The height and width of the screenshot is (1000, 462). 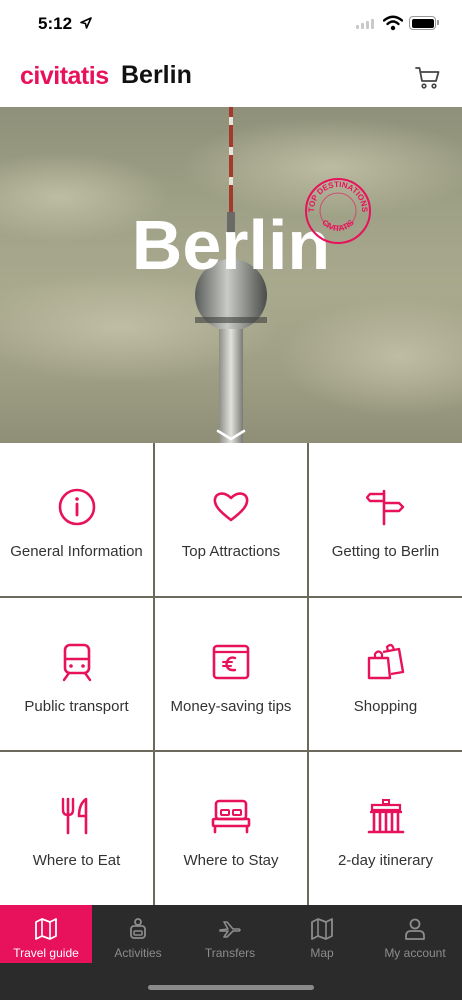 What do you see at coordinates (231, 551) in the screenshot?
I see `tile-label: Top Attractions` at bounding box center [231, 551].